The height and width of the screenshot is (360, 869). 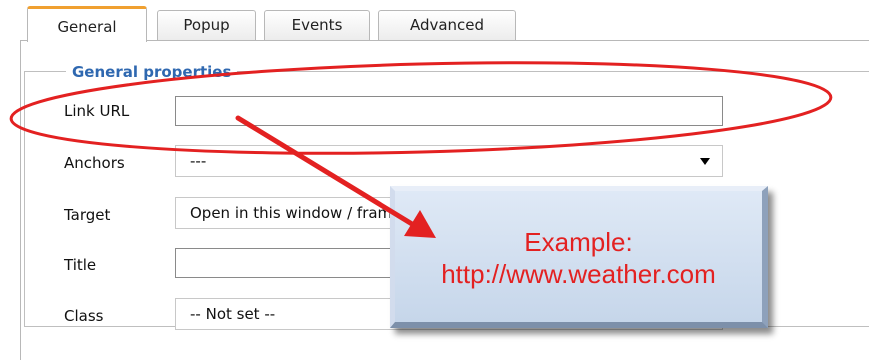 I want to click on callout-line-2: http://www.weather.com, so click(x=578, y=274).